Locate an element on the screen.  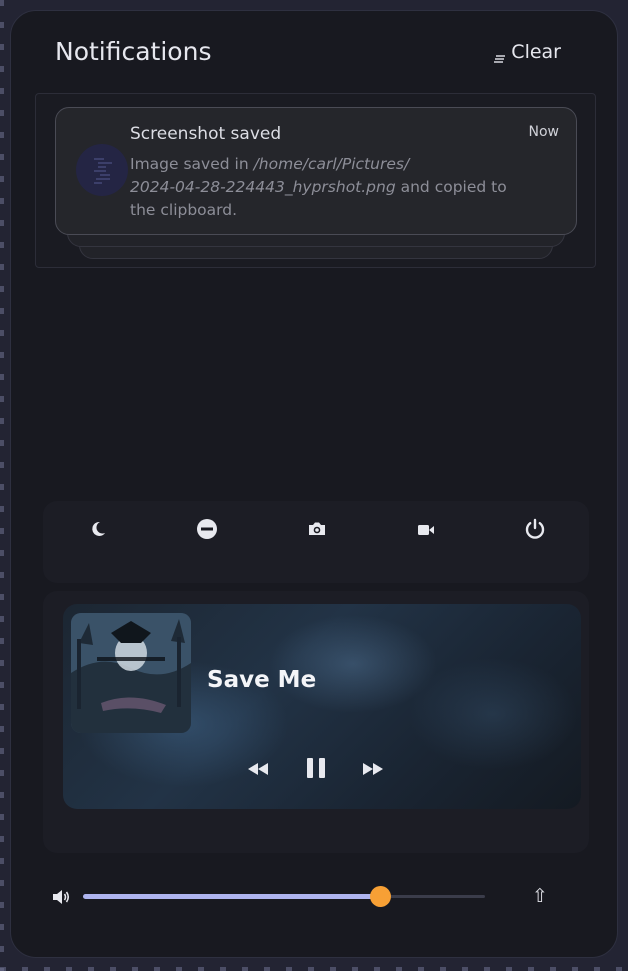
page-title: Notifications is located at coordinates (133, 51).